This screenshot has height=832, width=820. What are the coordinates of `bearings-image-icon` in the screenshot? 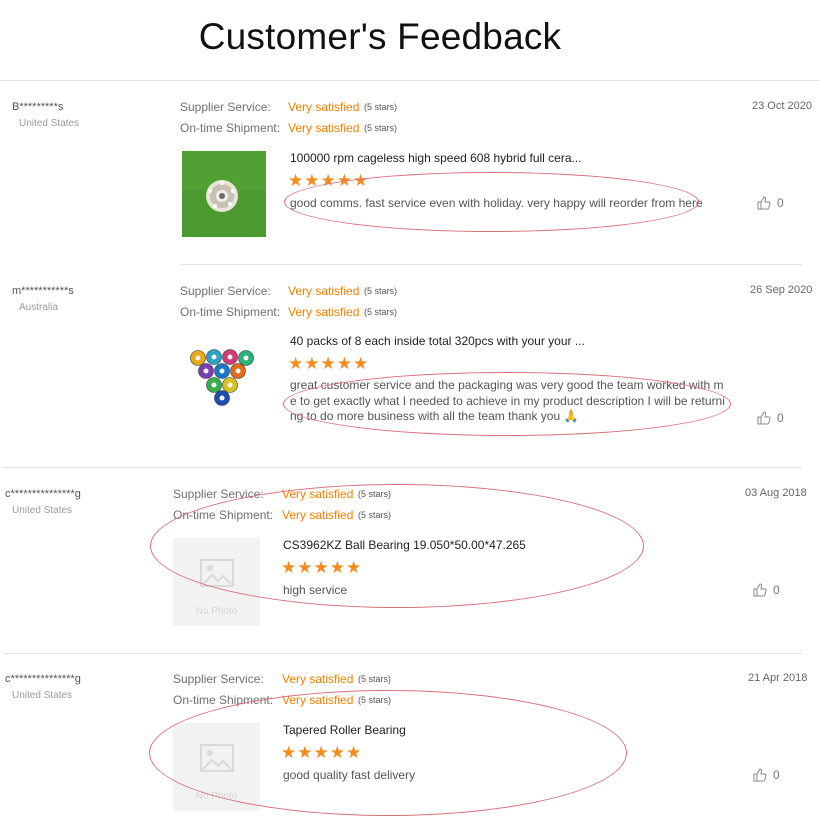 It's located at (222, 377).